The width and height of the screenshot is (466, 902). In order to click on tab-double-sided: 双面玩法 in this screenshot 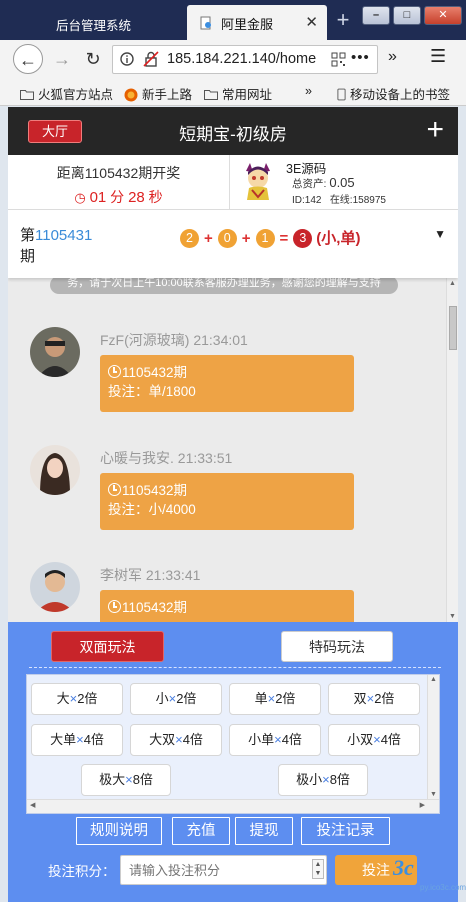, I will do `click(107, 646)`.